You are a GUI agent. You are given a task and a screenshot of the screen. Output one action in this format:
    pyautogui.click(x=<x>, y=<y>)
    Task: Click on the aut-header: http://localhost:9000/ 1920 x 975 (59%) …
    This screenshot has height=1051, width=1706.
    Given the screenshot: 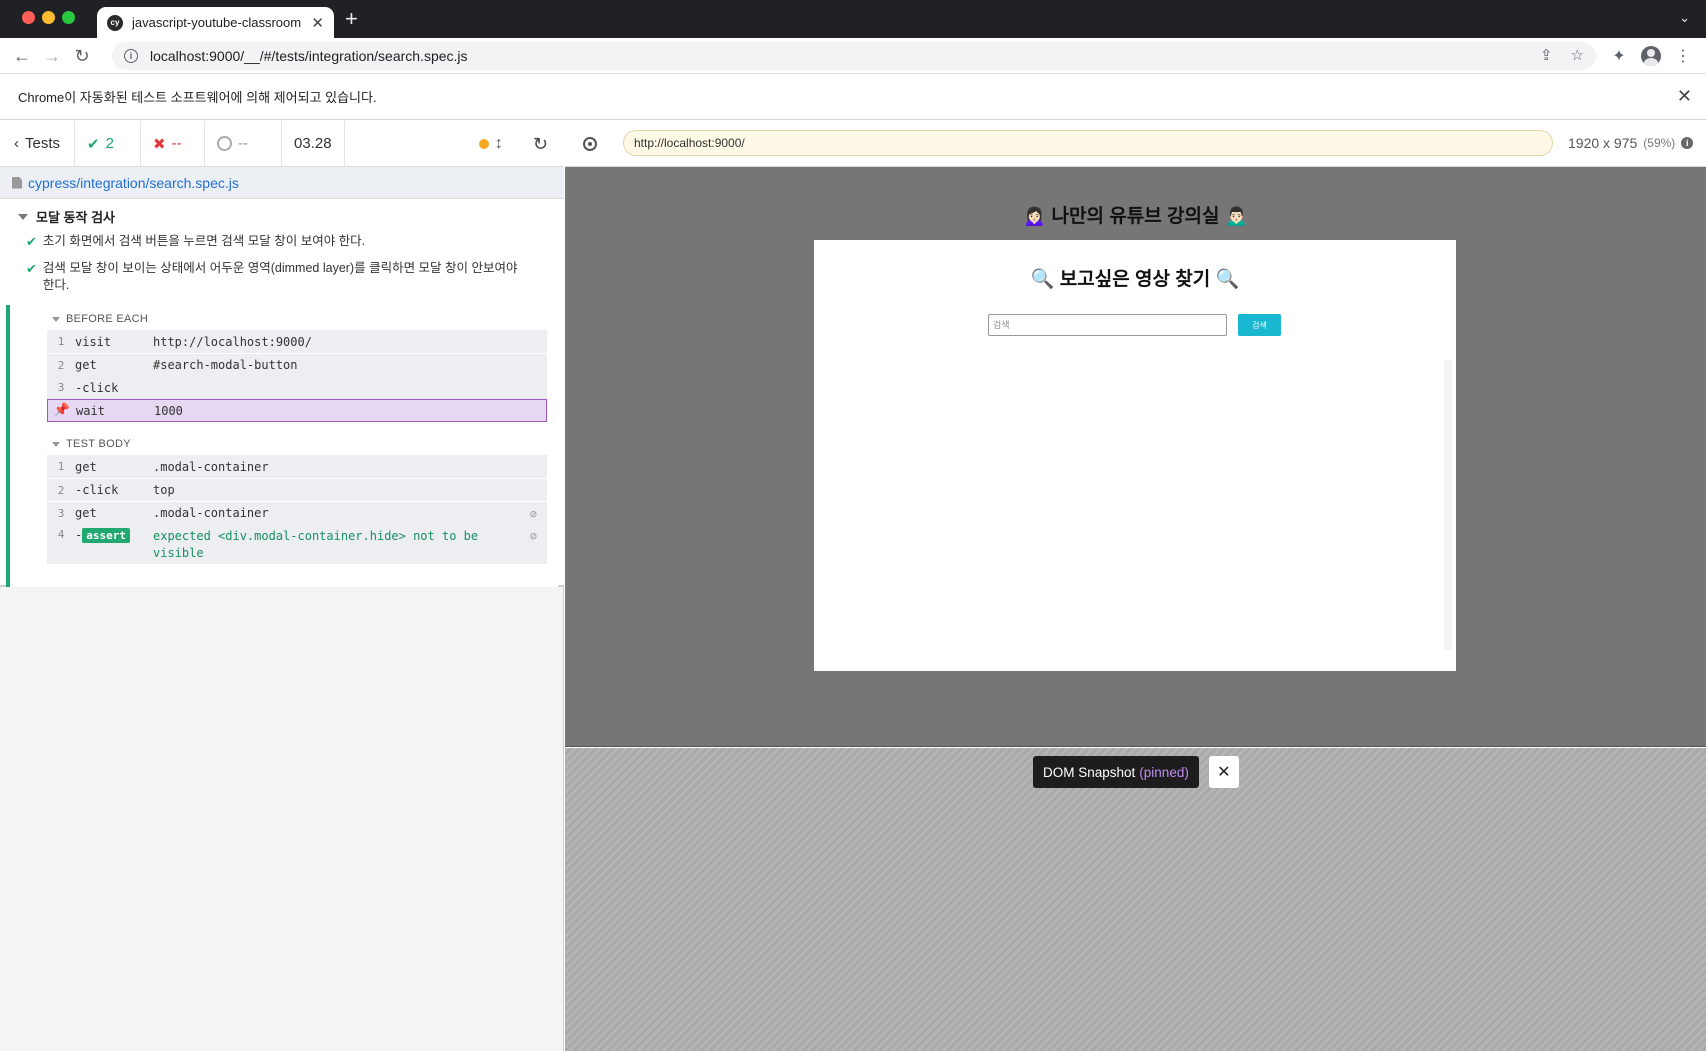 What is the action you would take?
    pyautogui.click(x=1135, y=144)
    